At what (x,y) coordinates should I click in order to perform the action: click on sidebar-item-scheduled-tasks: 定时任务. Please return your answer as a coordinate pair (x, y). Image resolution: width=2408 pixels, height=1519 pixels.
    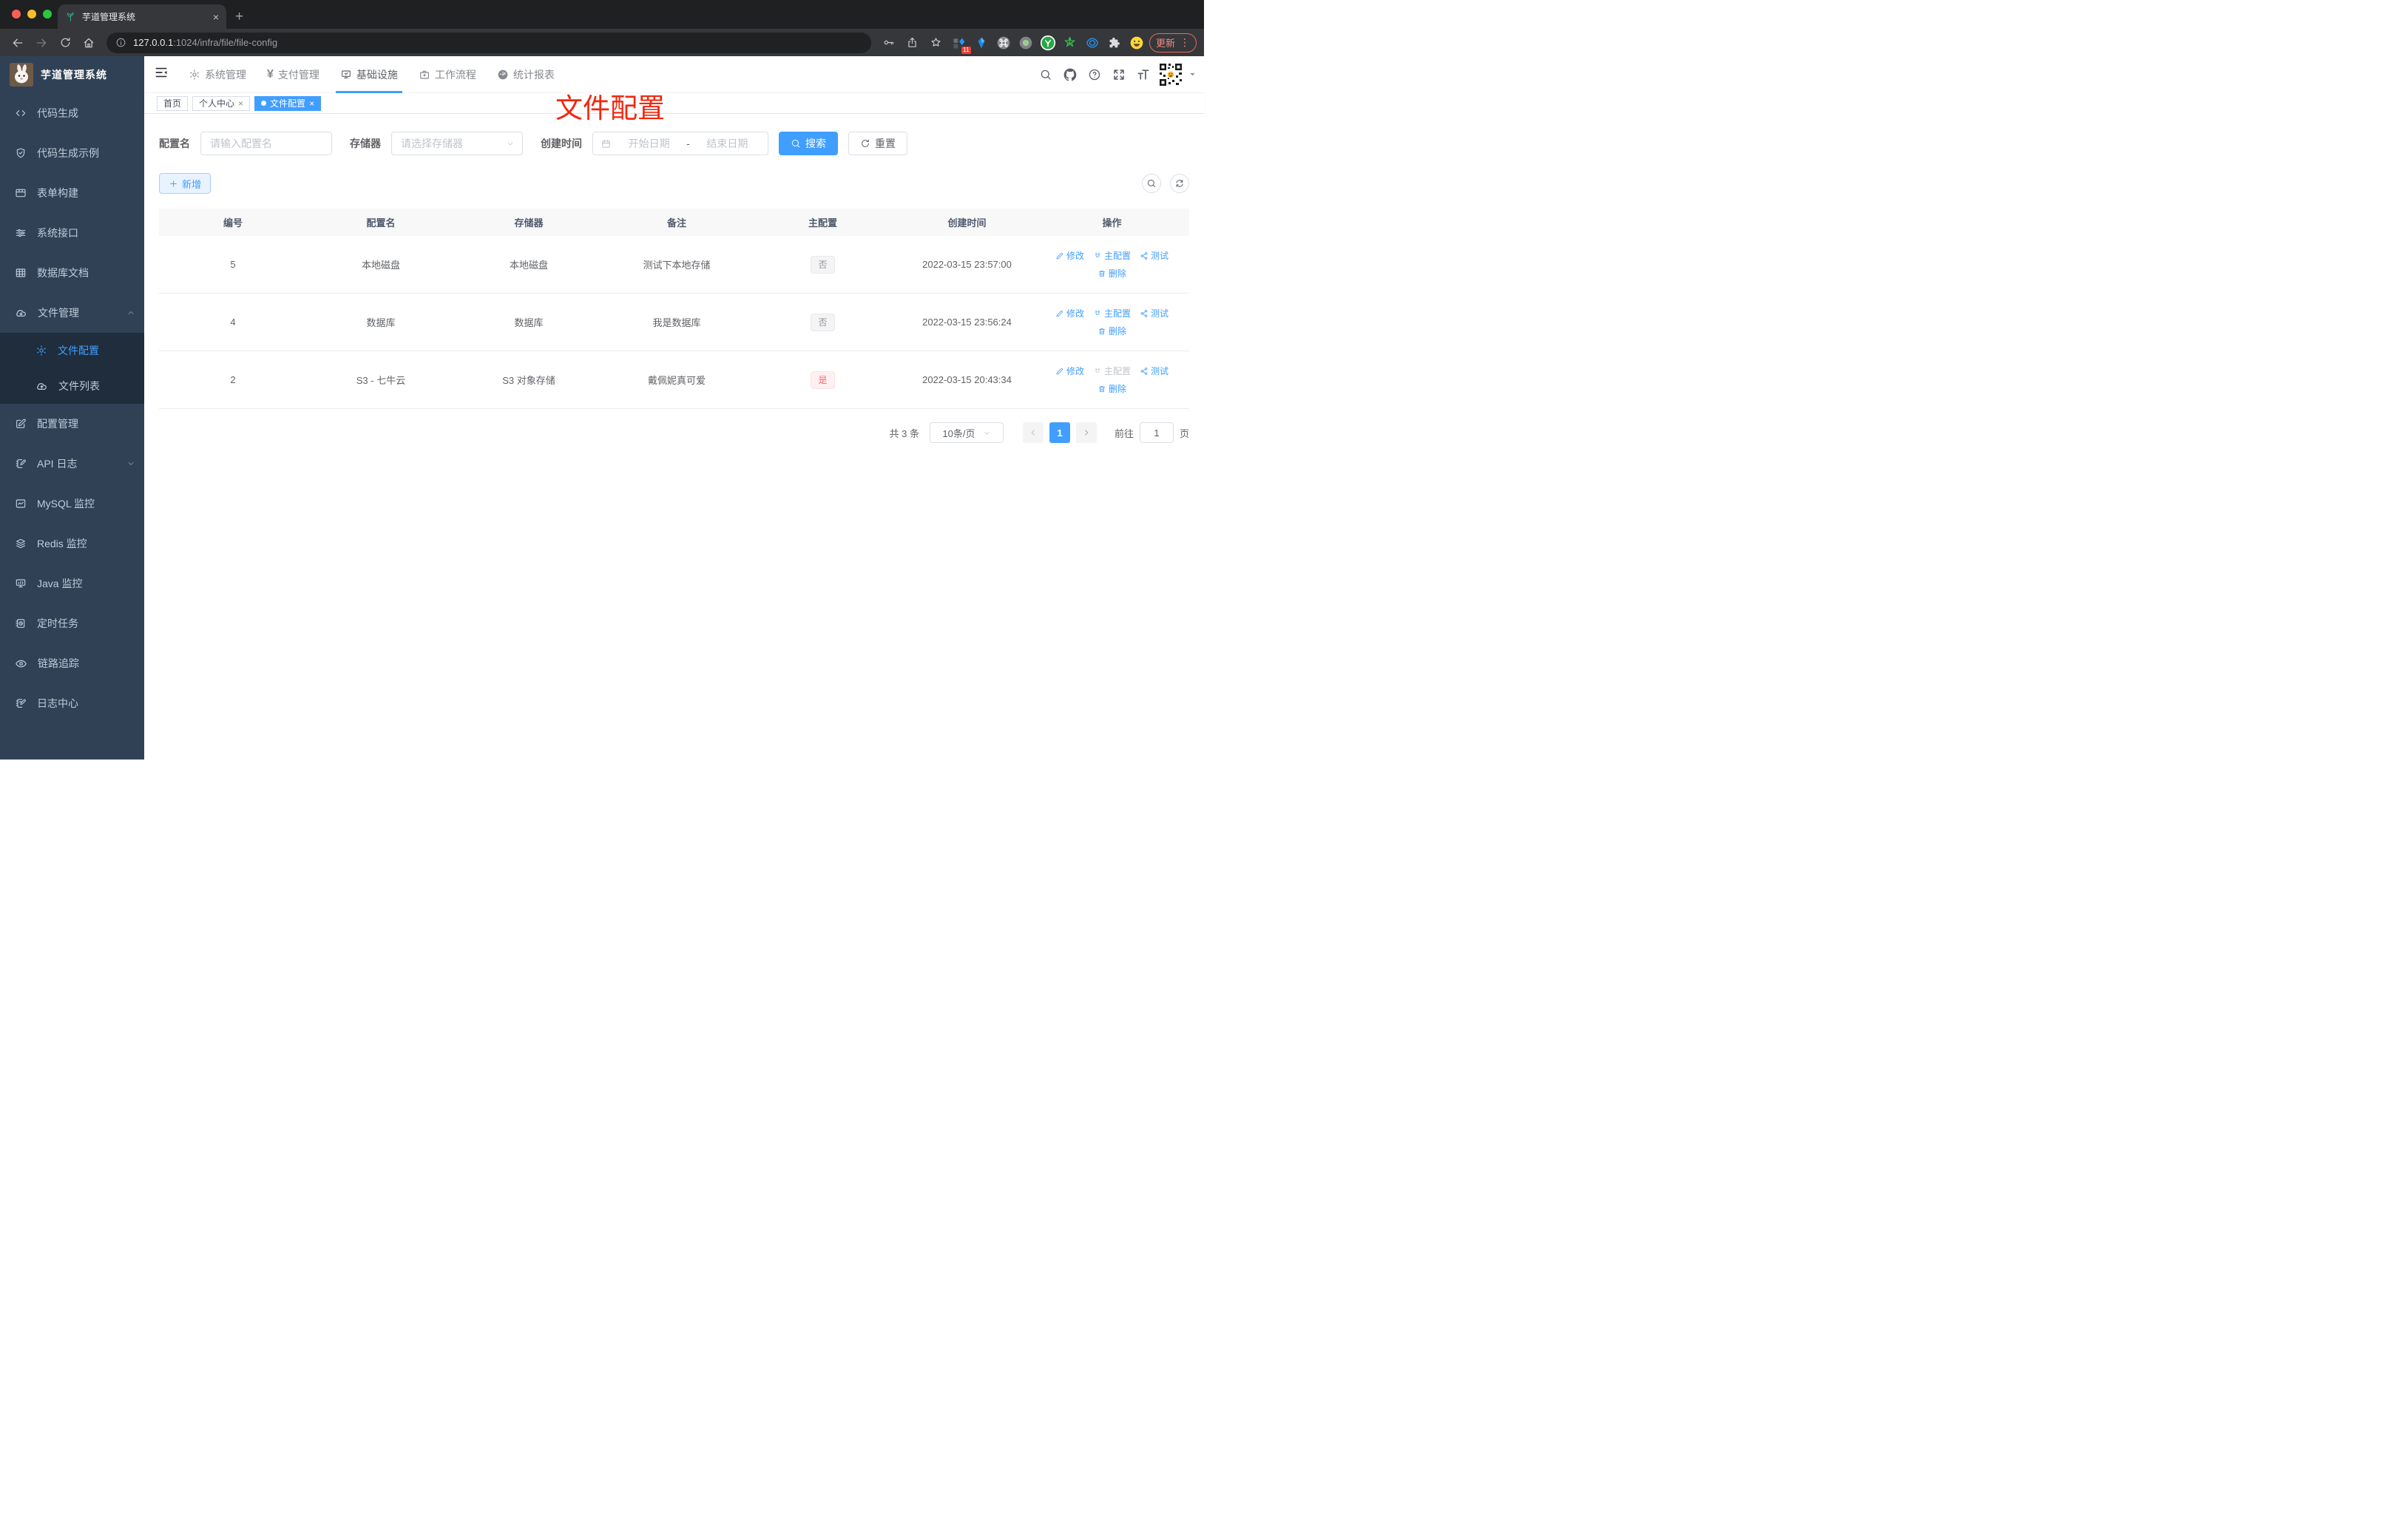
    Looking at the image, I should click on (72, 623).